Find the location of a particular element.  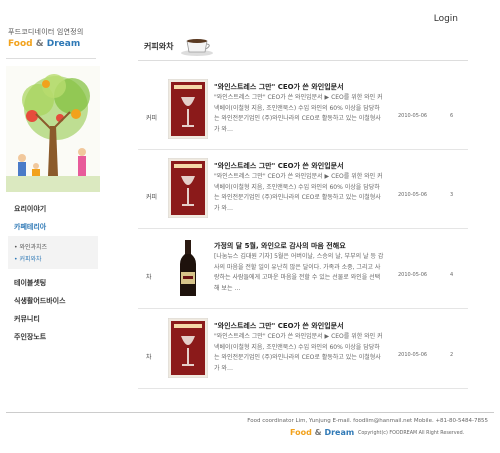

login-link: Login is located at coordinates (446, 19).